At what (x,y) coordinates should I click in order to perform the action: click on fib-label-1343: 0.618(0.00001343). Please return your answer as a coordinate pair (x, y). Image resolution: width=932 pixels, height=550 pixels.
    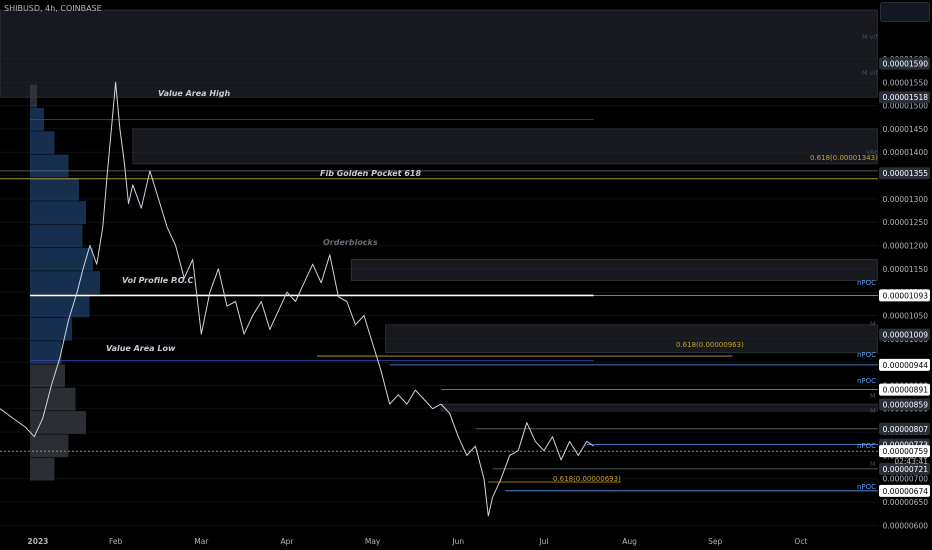
    Looking at the image, I should click on (844, 158).